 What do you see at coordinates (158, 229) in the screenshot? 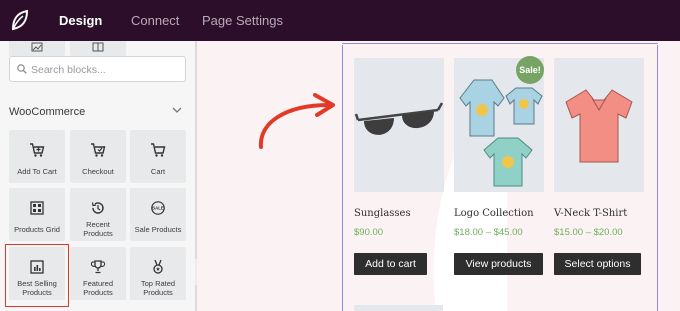
I see `block-label: Sale Products` at bounding box center [158, 229].